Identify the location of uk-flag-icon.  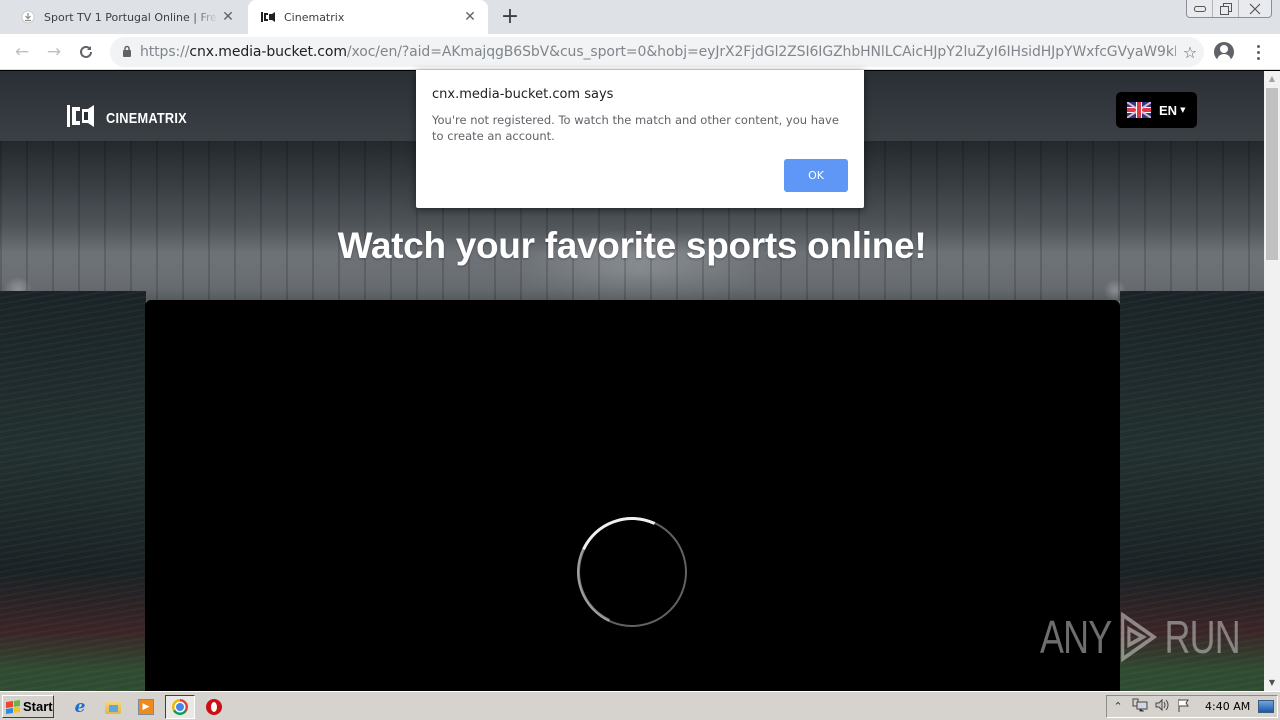
(1139, 110).